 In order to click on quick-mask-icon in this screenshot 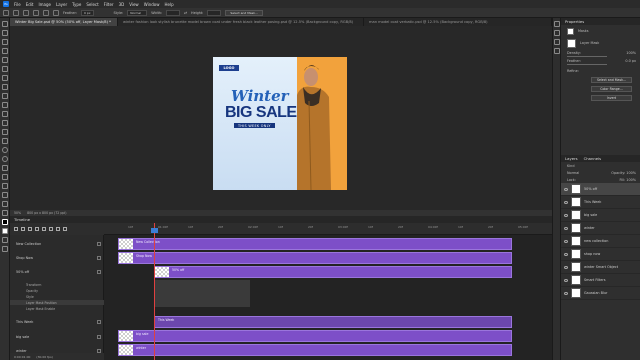, I will do `click(4, 240)`.